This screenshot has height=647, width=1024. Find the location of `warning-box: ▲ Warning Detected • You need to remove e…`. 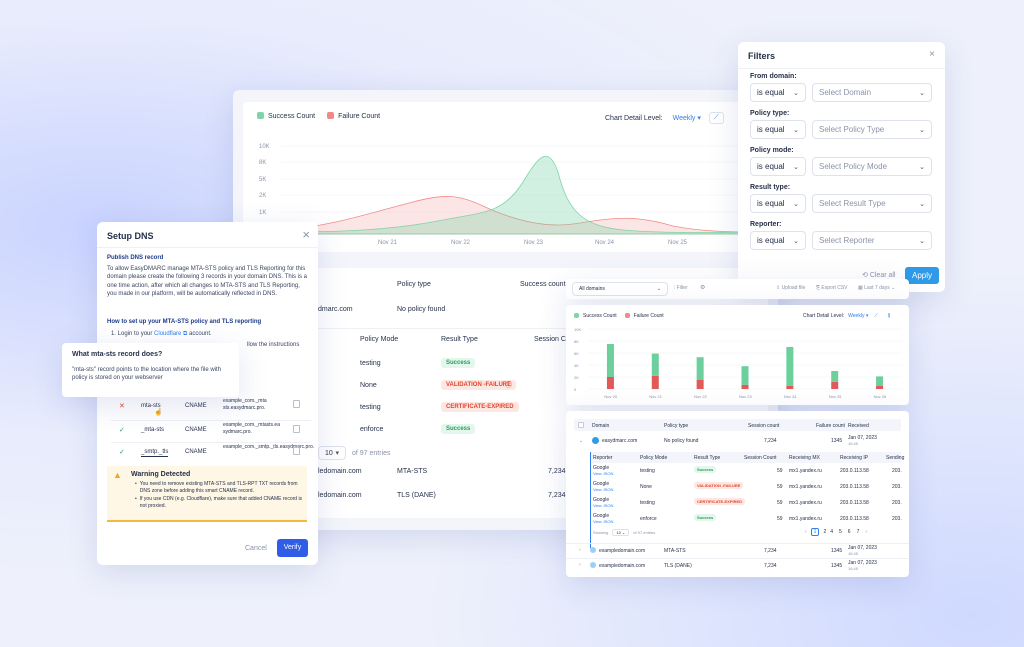

warning-box: ▲ Warning Detected • You need to remove e… is located at coordinates (207, 494).